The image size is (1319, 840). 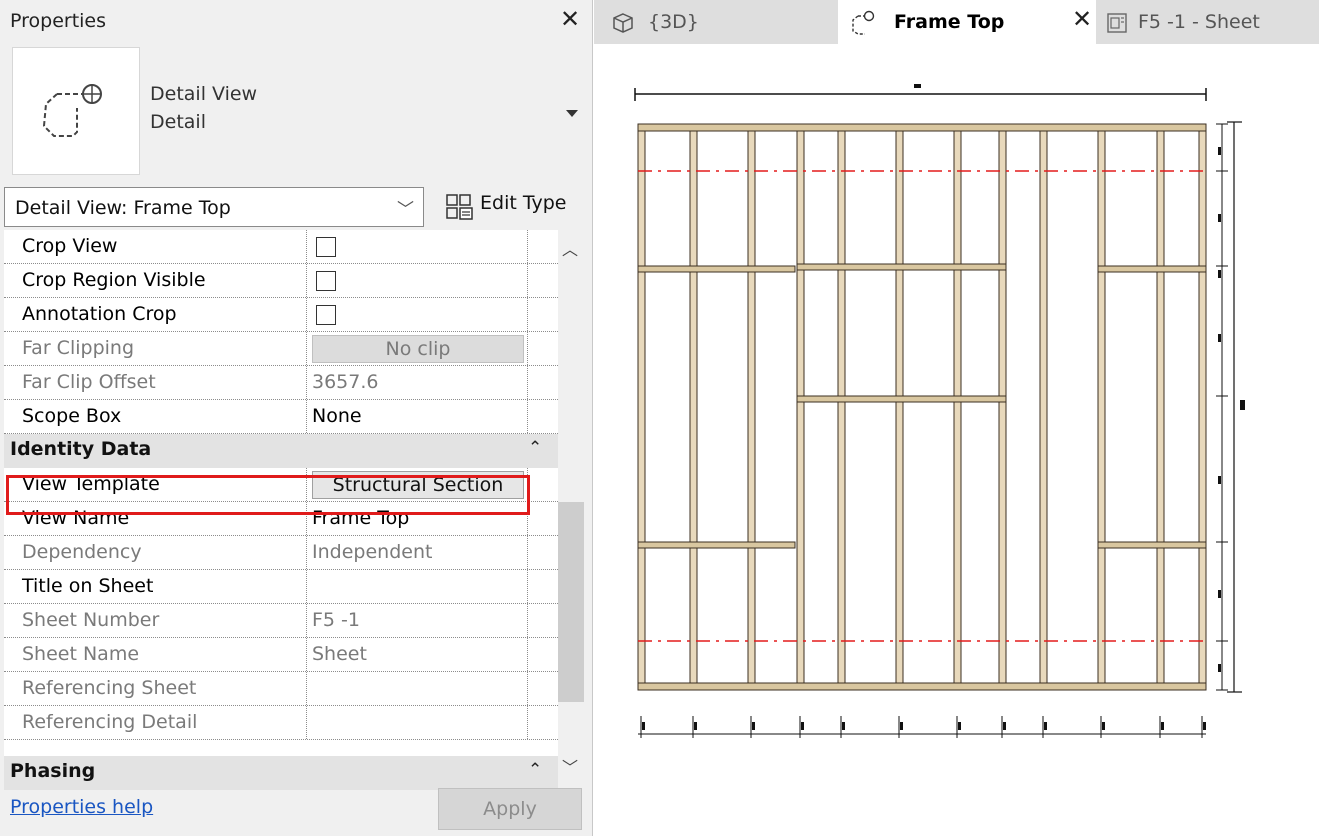 I want to click on crop-region-visible-checkbox, so click(x=326, y=281).